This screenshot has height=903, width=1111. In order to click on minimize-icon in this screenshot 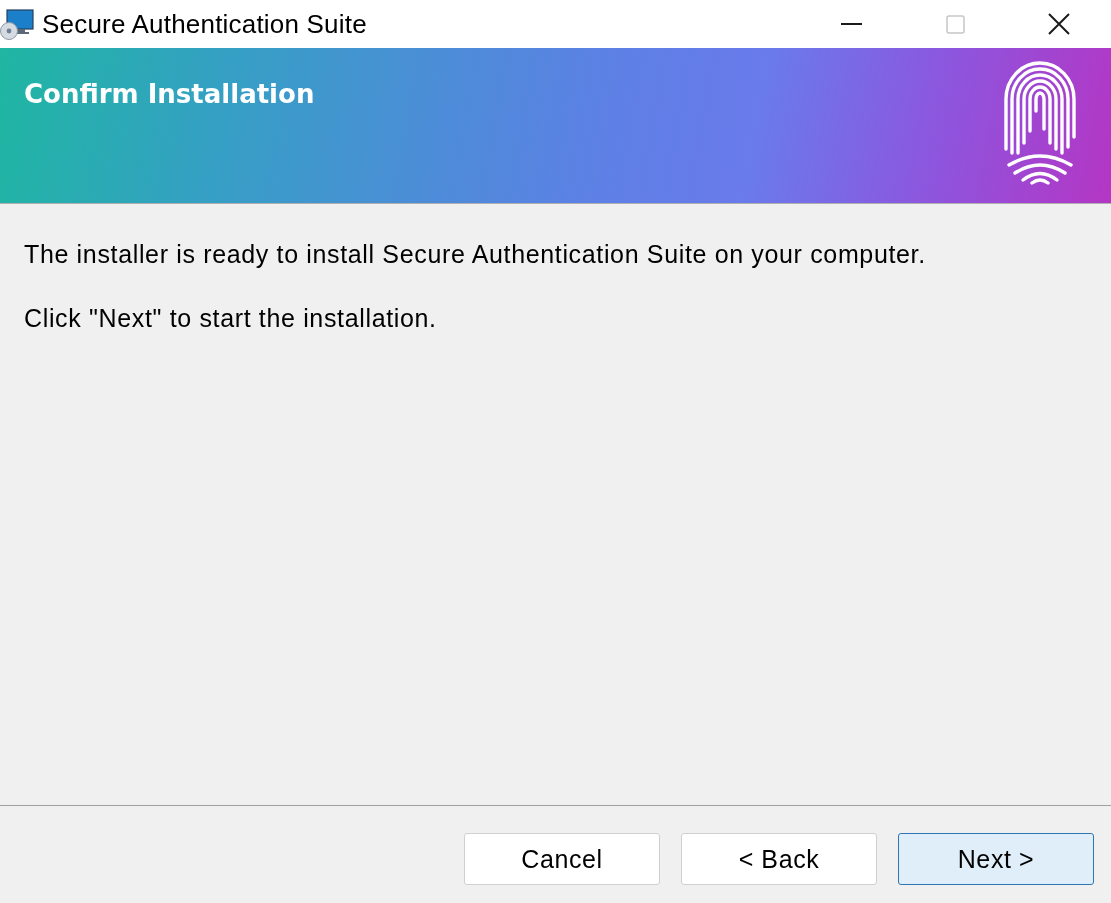, I will do `click(851, 24)`.